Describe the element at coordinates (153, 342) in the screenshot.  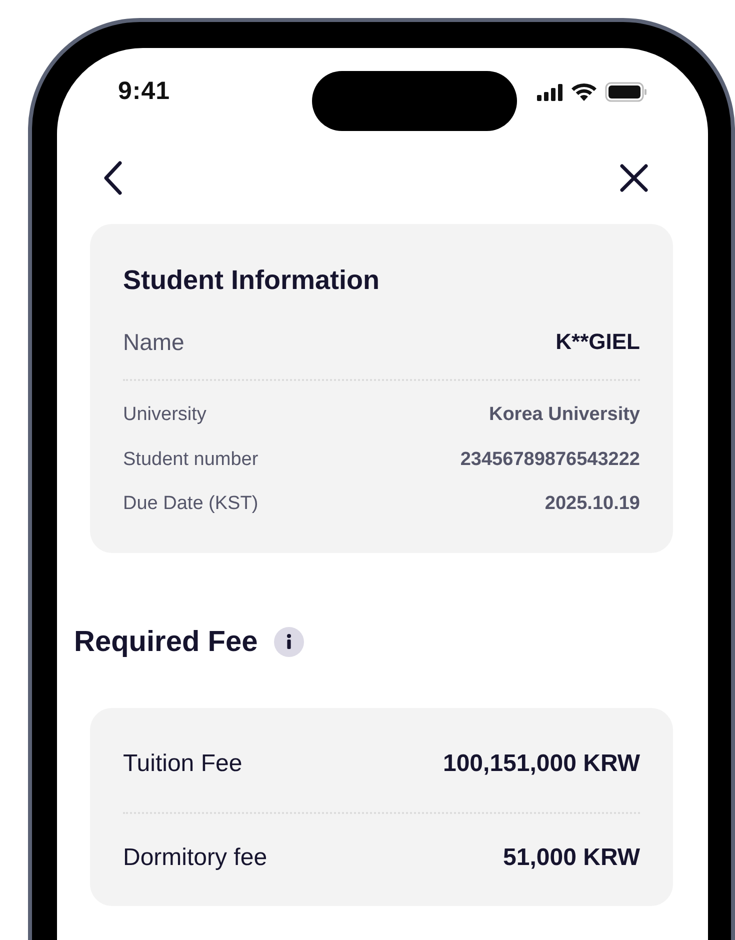
I see `field-label: Name` at that location.